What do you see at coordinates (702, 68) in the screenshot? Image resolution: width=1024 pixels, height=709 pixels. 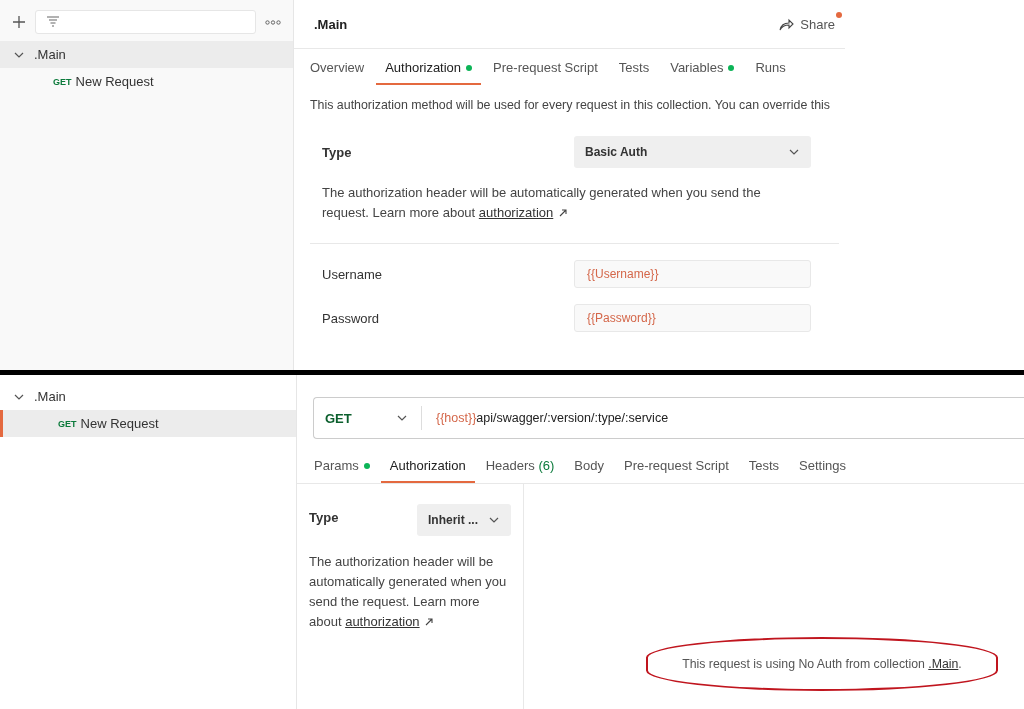 I see `tab: Variables` at bounding box center [702, 68].